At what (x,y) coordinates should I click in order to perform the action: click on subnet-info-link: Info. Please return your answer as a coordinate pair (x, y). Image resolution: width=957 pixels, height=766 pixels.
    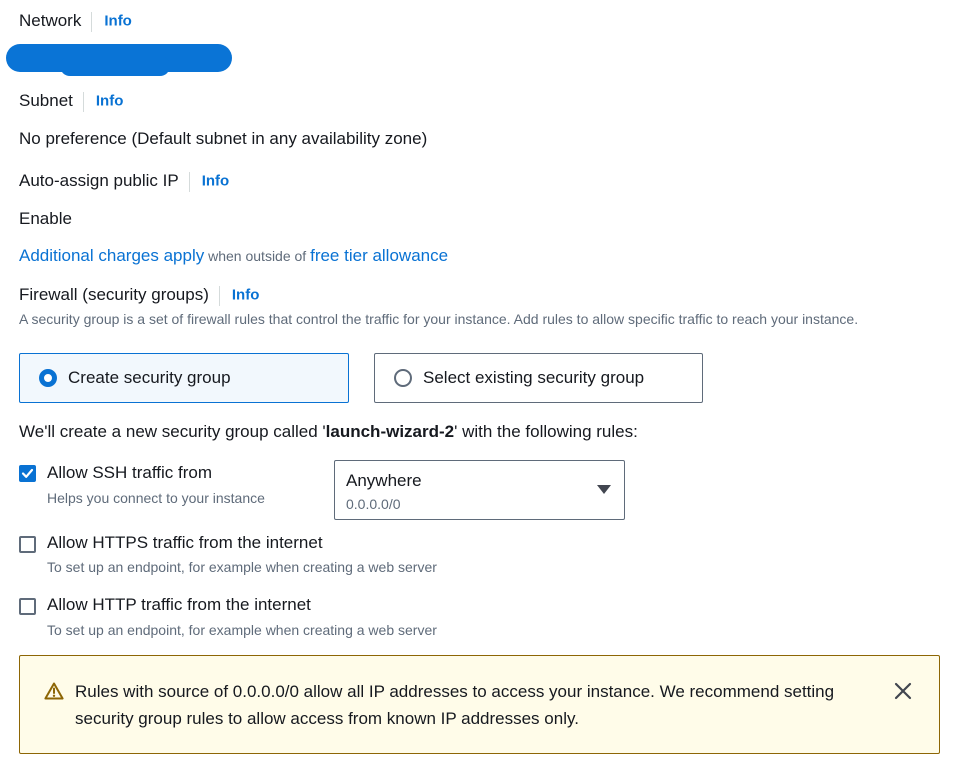
    Looking at the image, I should click on (110, 101).